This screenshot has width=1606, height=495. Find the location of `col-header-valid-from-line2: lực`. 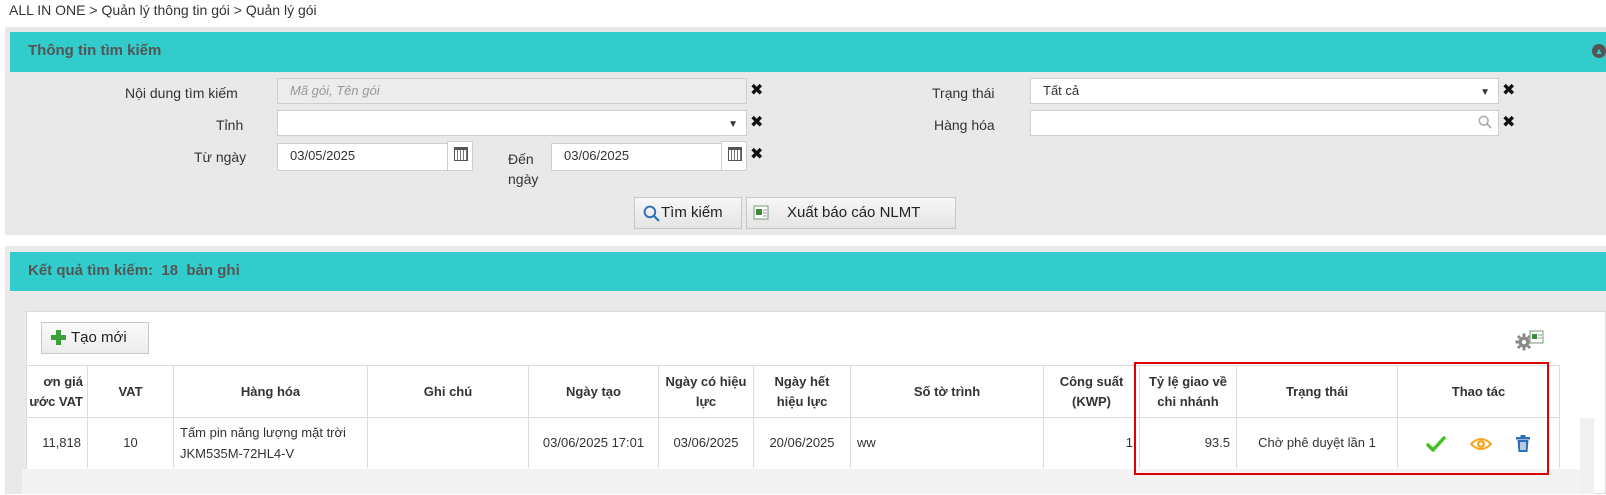

col-header-valid-from-line2: lực is located at coordinates (706, 401).